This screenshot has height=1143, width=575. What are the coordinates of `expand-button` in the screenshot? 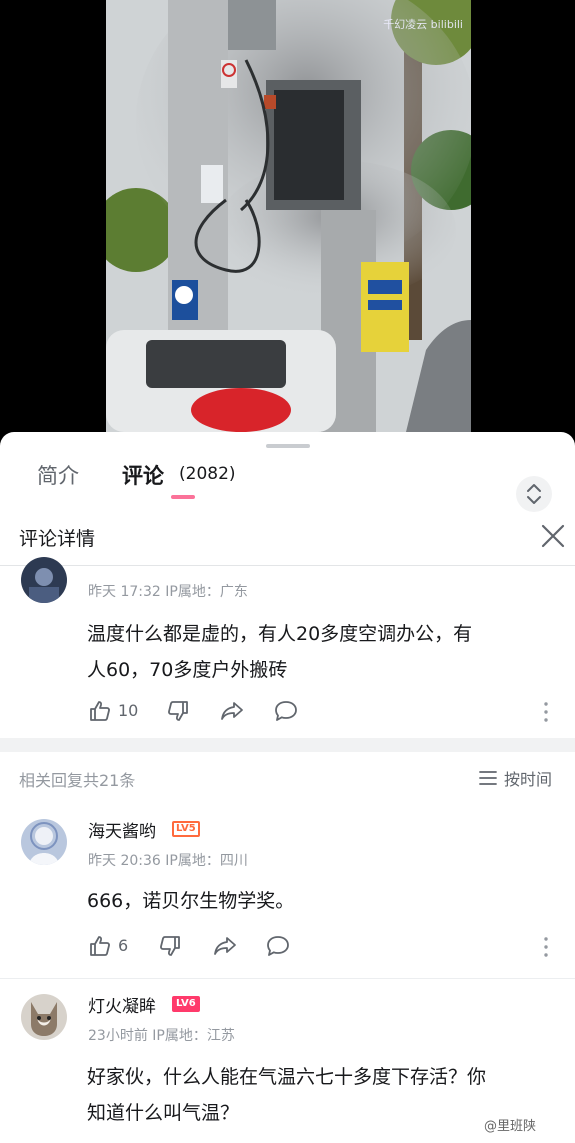 It's located at (534, 494).